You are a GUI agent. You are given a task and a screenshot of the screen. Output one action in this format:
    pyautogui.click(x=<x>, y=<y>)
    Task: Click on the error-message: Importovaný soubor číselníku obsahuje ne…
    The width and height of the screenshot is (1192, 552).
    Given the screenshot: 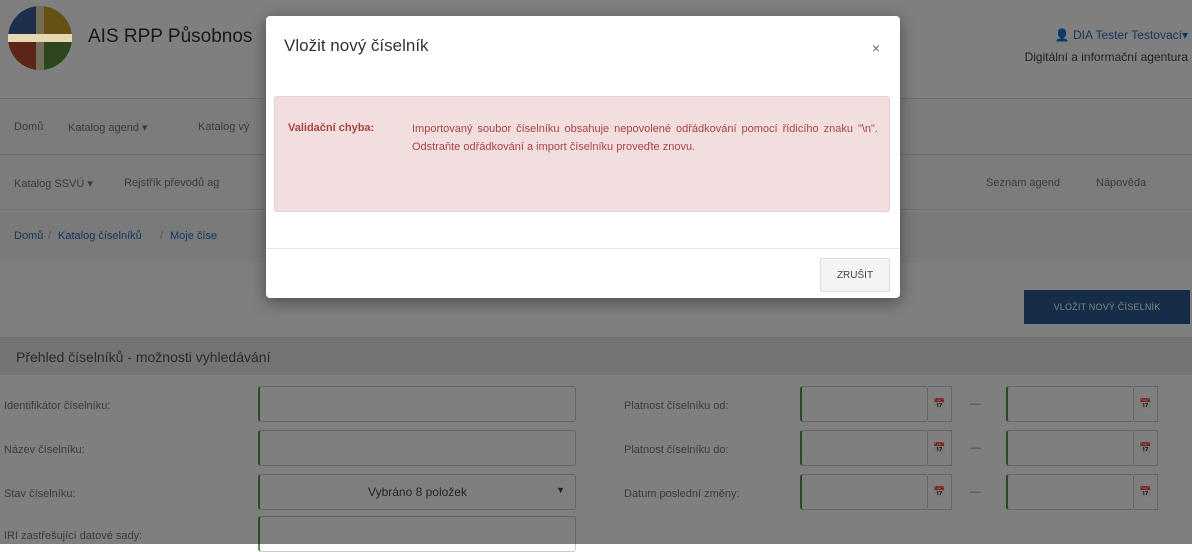 What is the action you would take?
    pyautogui.click(x=645, y=138)
    